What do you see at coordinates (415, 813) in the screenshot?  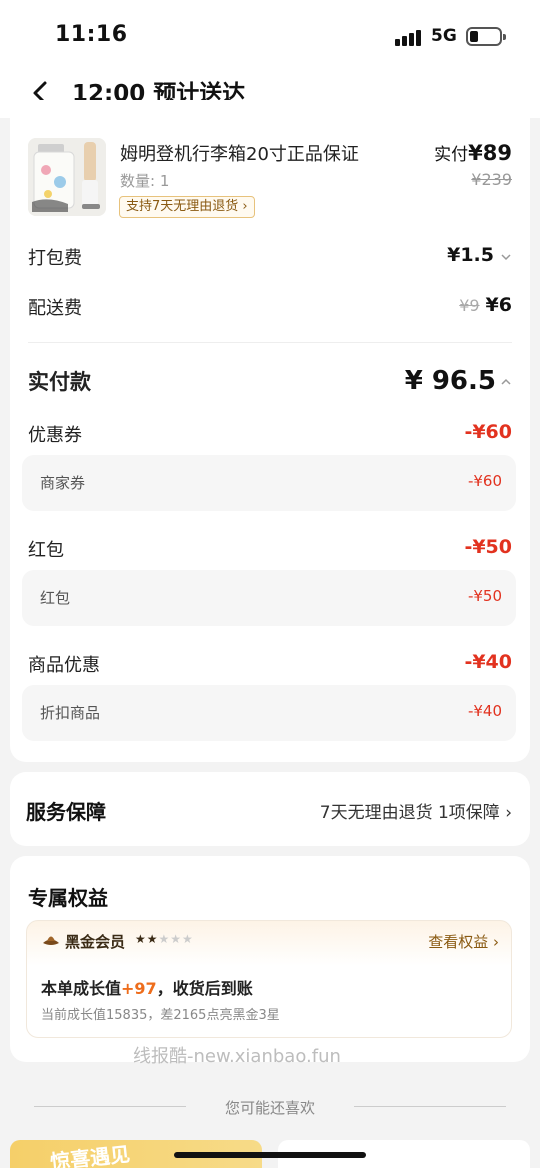 I see `service-description: 7天无理由退货 1项保障 ›` at bounding box center [415, 813].